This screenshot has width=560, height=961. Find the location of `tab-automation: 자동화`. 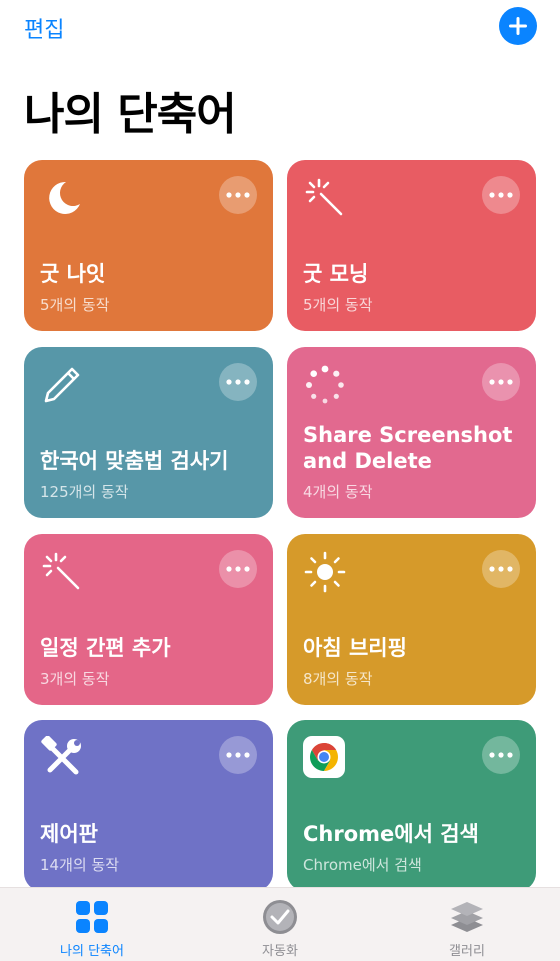

tab-automation: 자동화 is located at coordinates (280, 924).